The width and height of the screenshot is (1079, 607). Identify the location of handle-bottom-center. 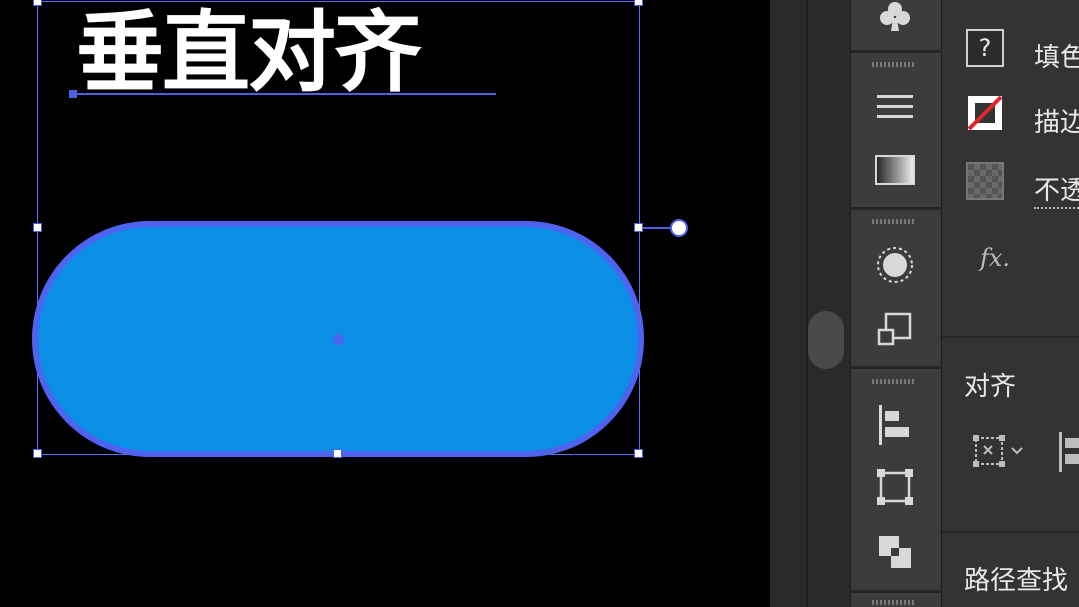
(337, 453).